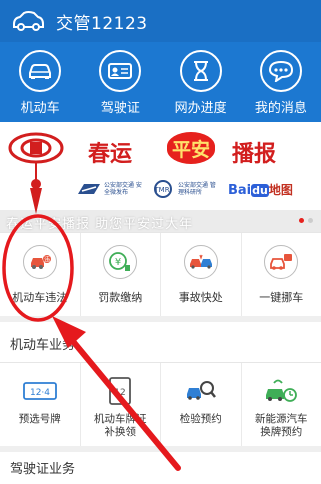 The height and width of the screenshot is (484, 321). I want to click on section-license-title: 驾驶证业务, so click(43, 469).